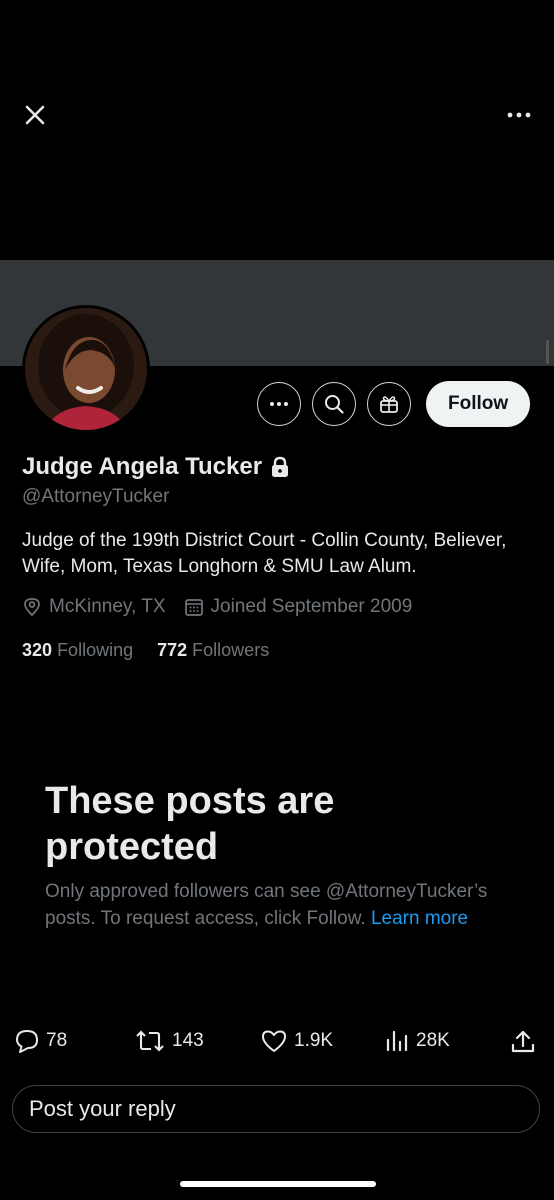  What do you see at coordinates (278, 1184) in the screenshot?
I see `home-indicator` at bounding box center [278, 1184].